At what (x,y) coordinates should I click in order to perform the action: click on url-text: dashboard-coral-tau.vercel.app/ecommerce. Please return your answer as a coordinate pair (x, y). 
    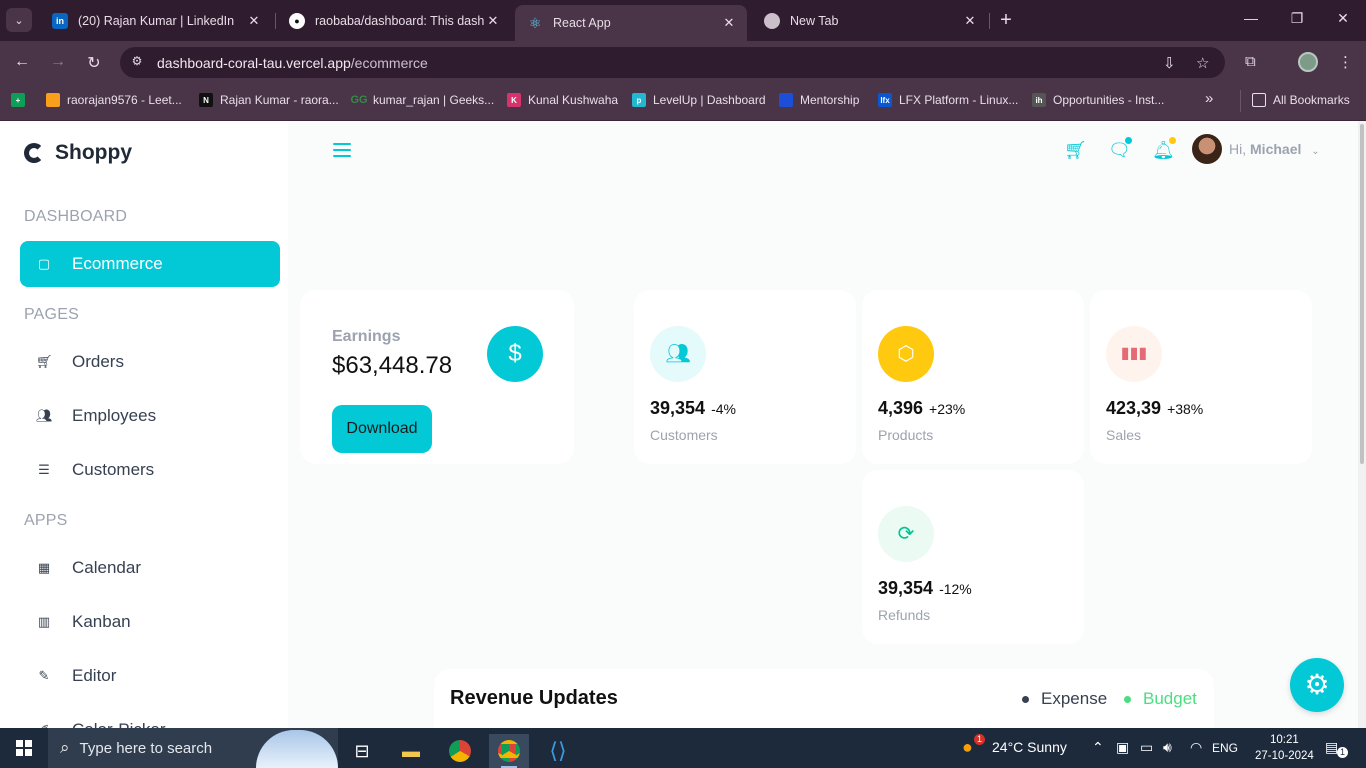
    Looking at the image, I should click on (292, 63).